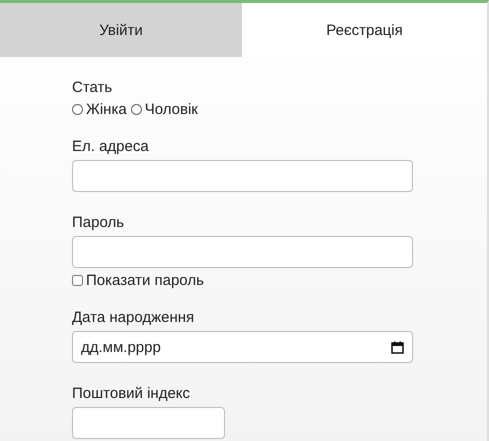 This screenshot has height=441, width=489. I want to click on field-label: Дата народження, so click(133, 318).